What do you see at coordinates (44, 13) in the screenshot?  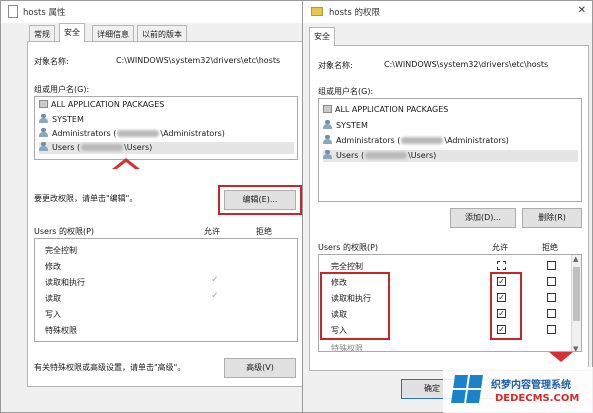 I see `properties-title: hosts 属性` at bounding box center [44, 13].